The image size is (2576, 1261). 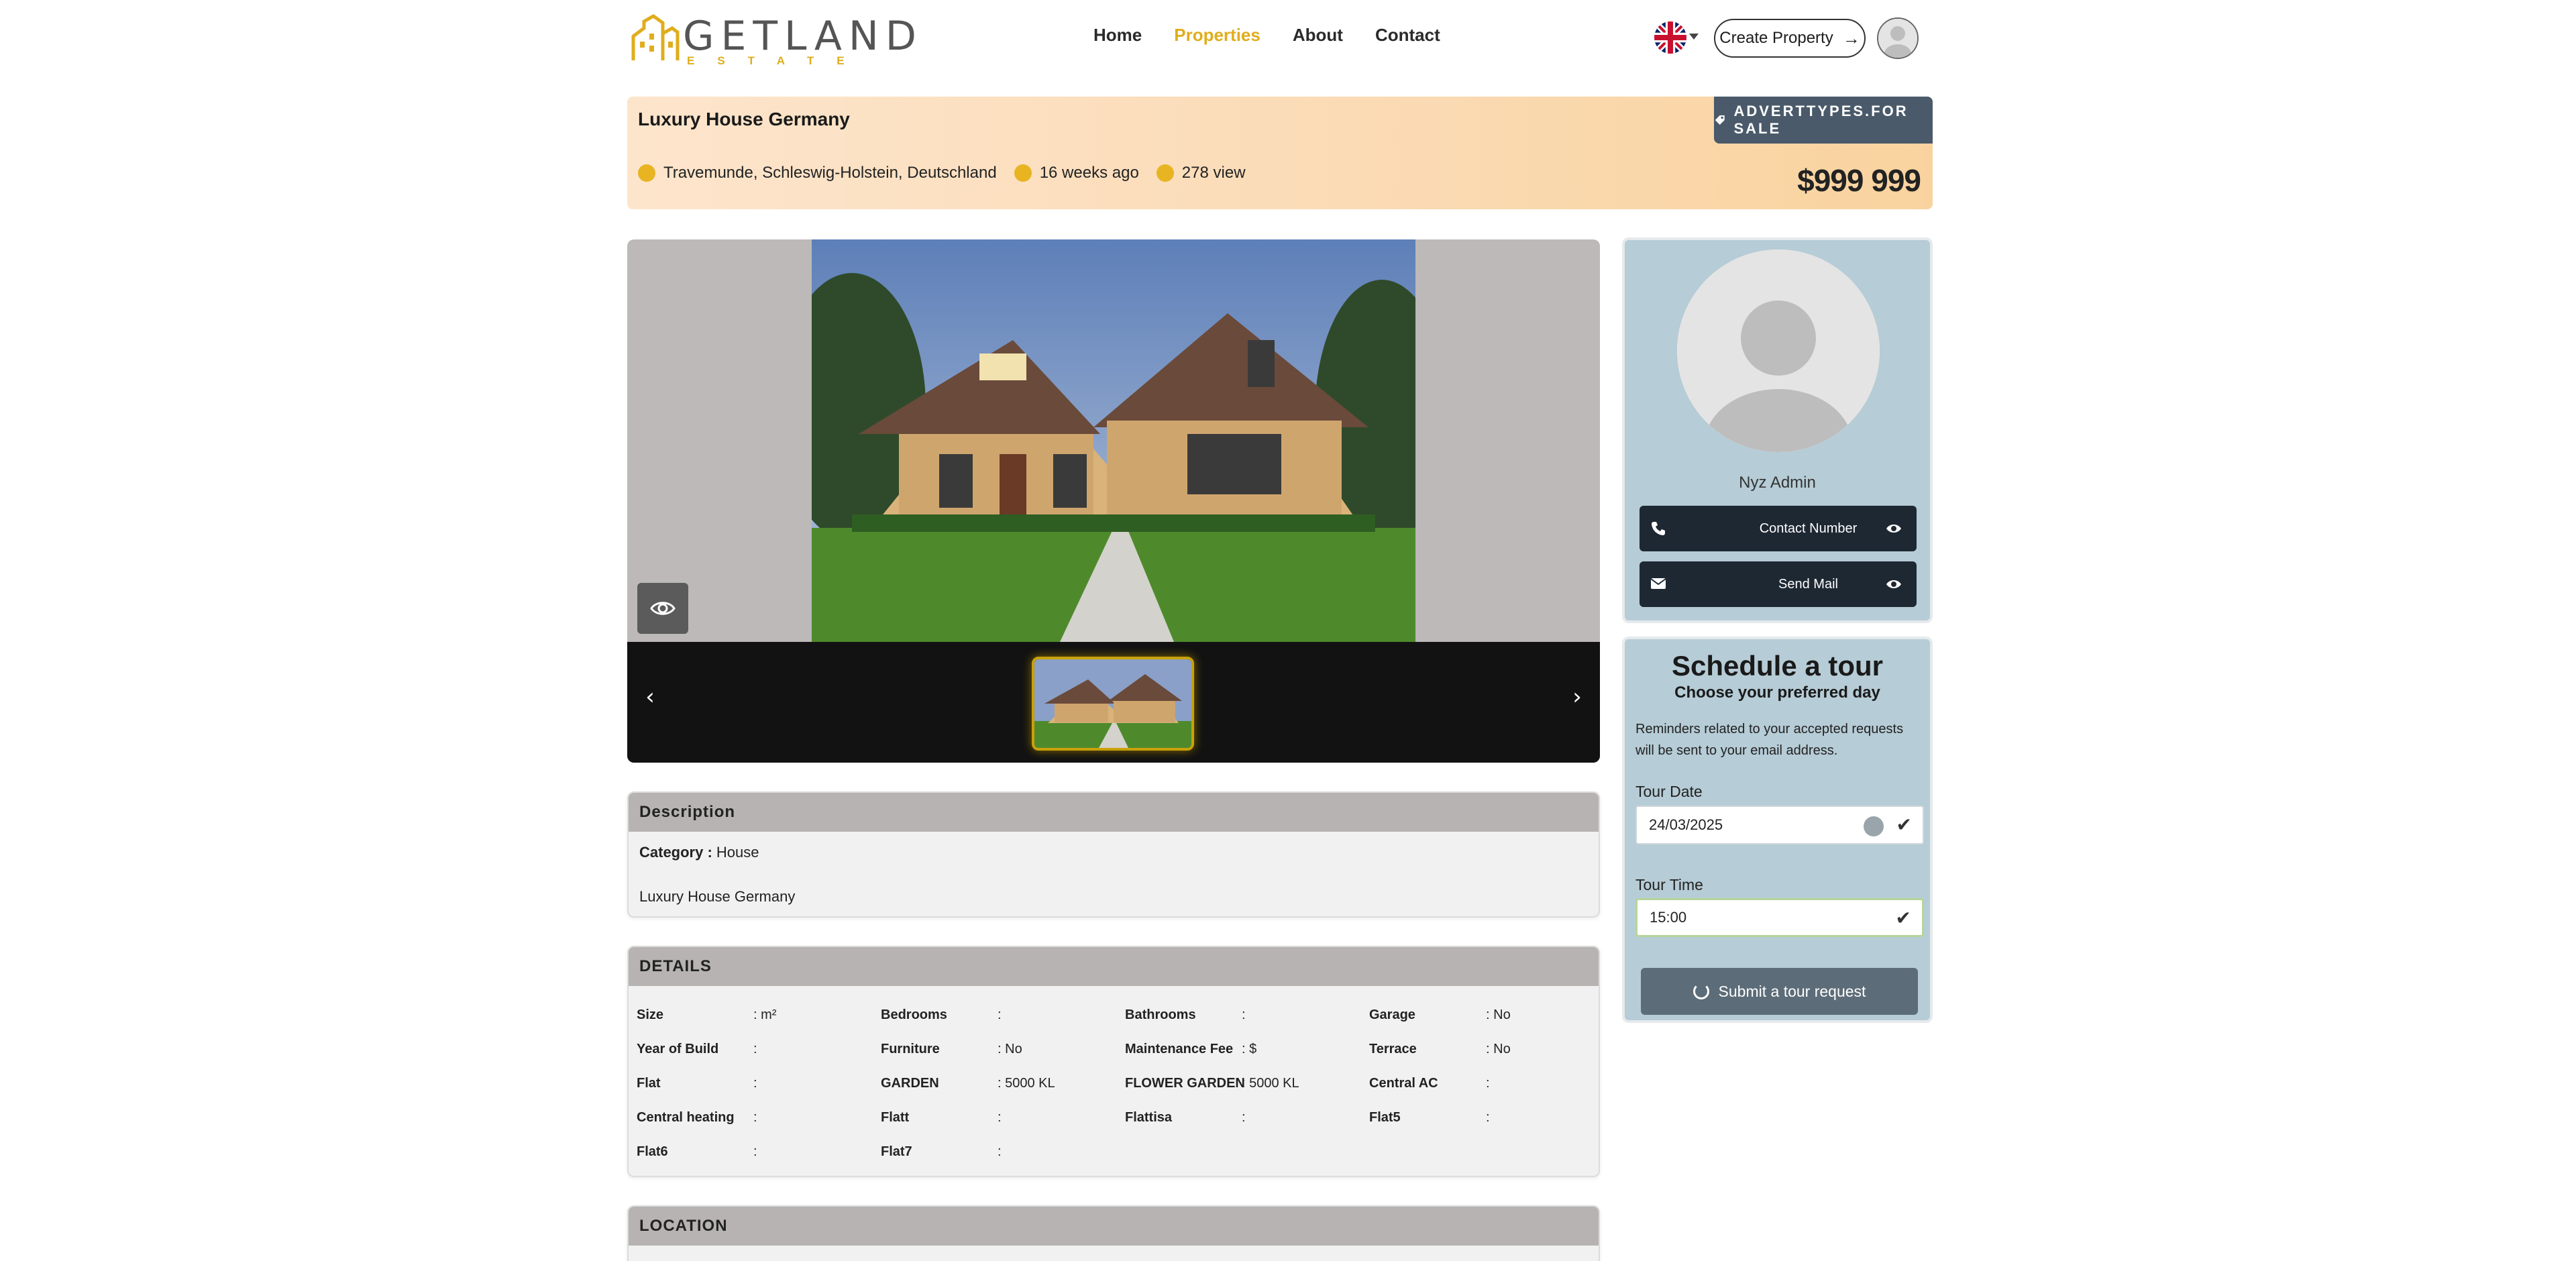 What do you see at coordinates (1385, 1117) in the screenshot?
I see `detail-label: Flat5` at bounding box center [1385, 1117].